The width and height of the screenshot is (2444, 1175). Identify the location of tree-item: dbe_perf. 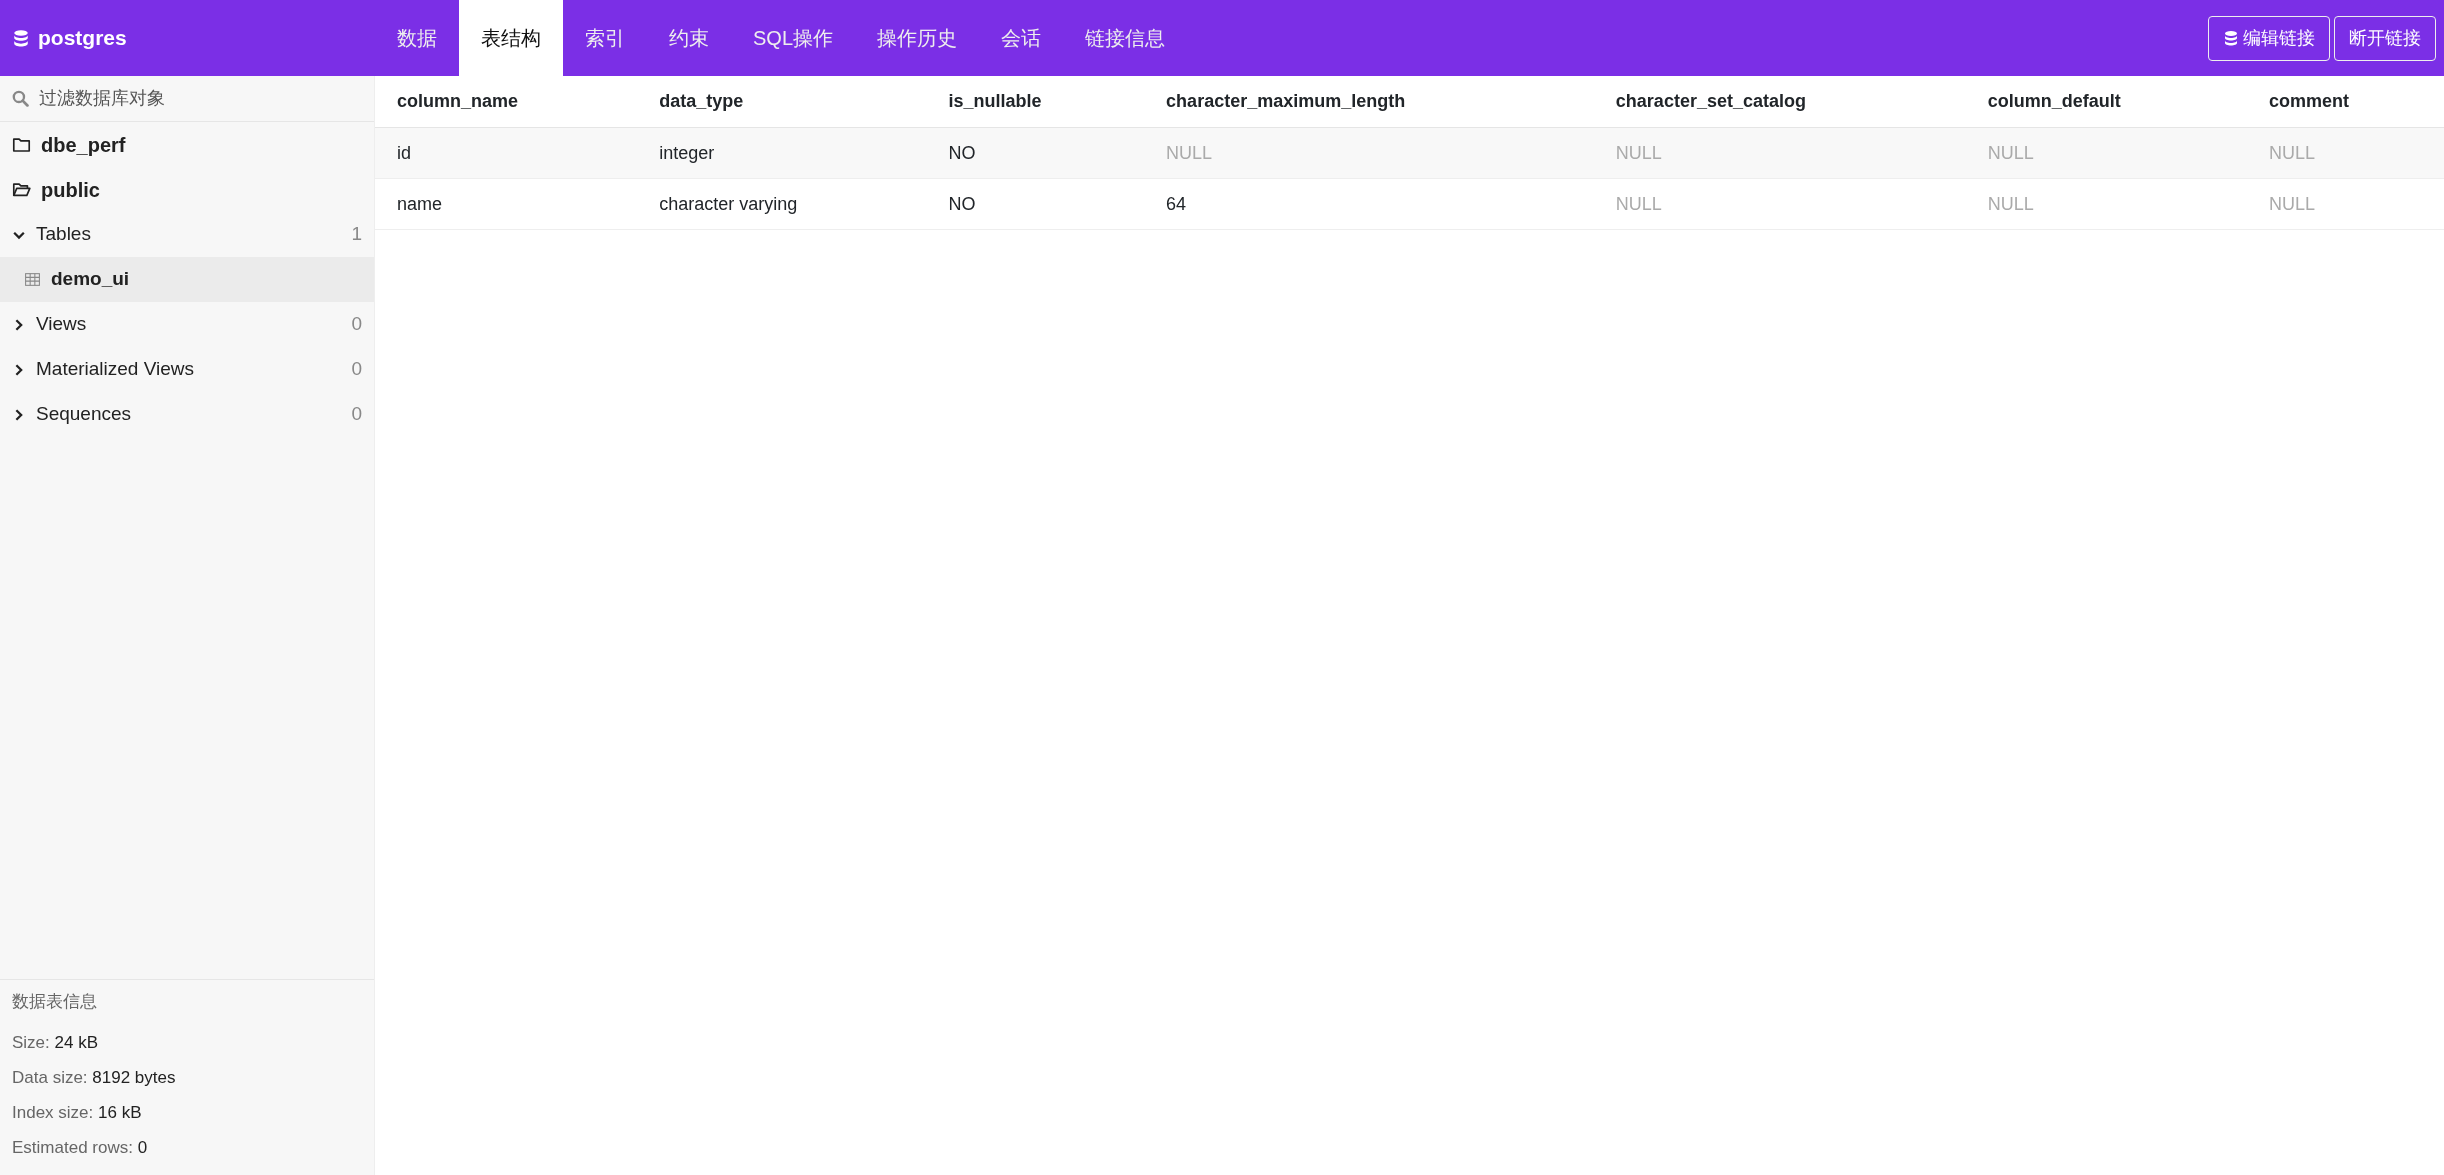
(187, 144).